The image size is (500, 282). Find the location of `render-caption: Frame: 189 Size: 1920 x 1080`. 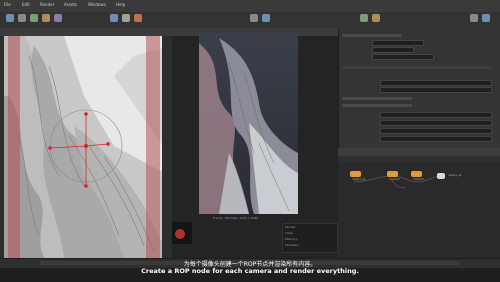

render-caption: Frame: 189 Size: 1920 x 1080 is located at coordinates (236, 218).